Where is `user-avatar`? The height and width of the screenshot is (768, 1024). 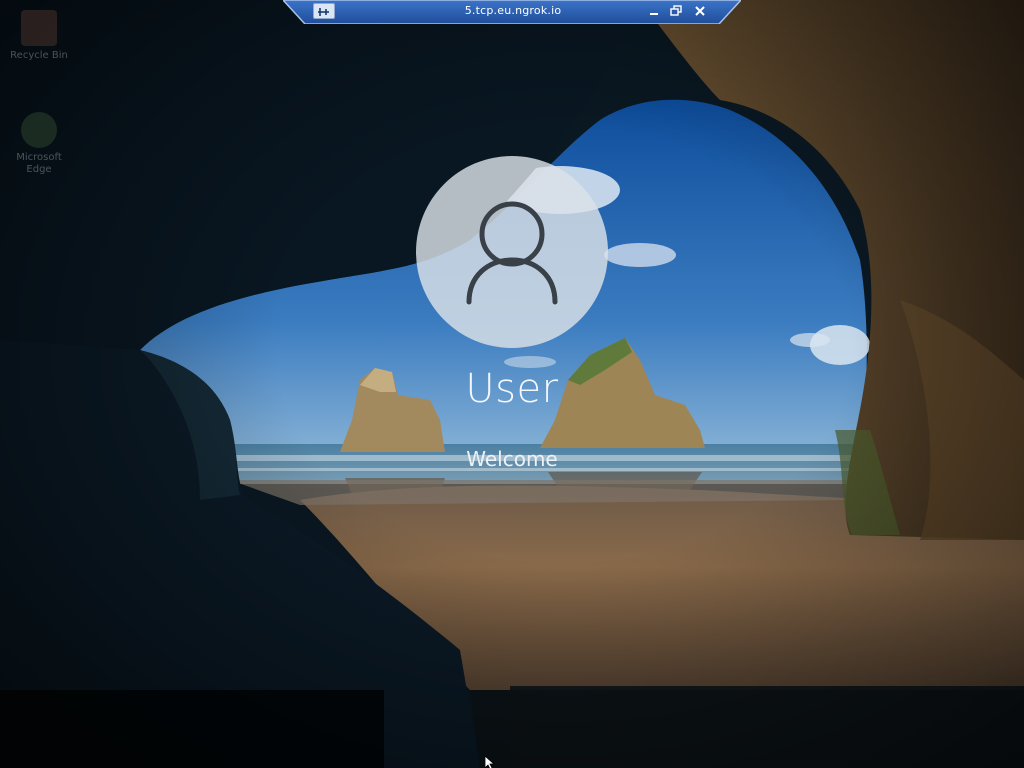
user-avatar is located at coordinates (512, 252).